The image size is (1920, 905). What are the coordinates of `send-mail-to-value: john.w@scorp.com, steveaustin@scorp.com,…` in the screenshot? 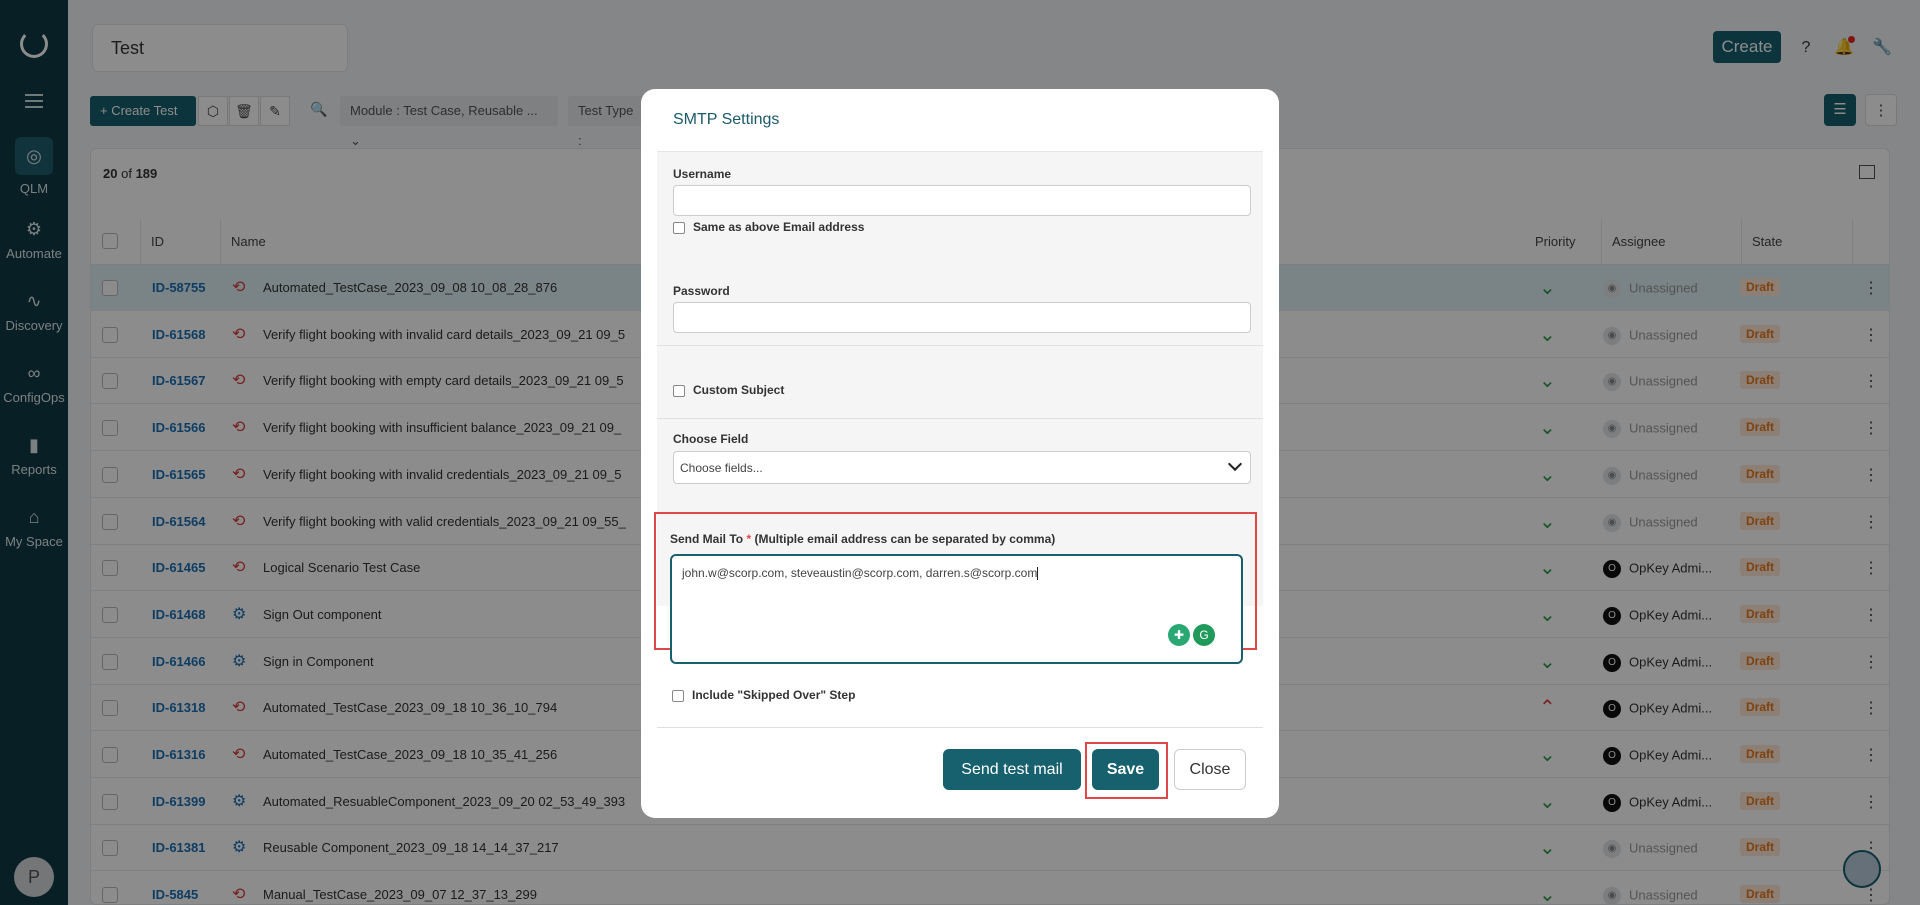 It's located at (860, 573).